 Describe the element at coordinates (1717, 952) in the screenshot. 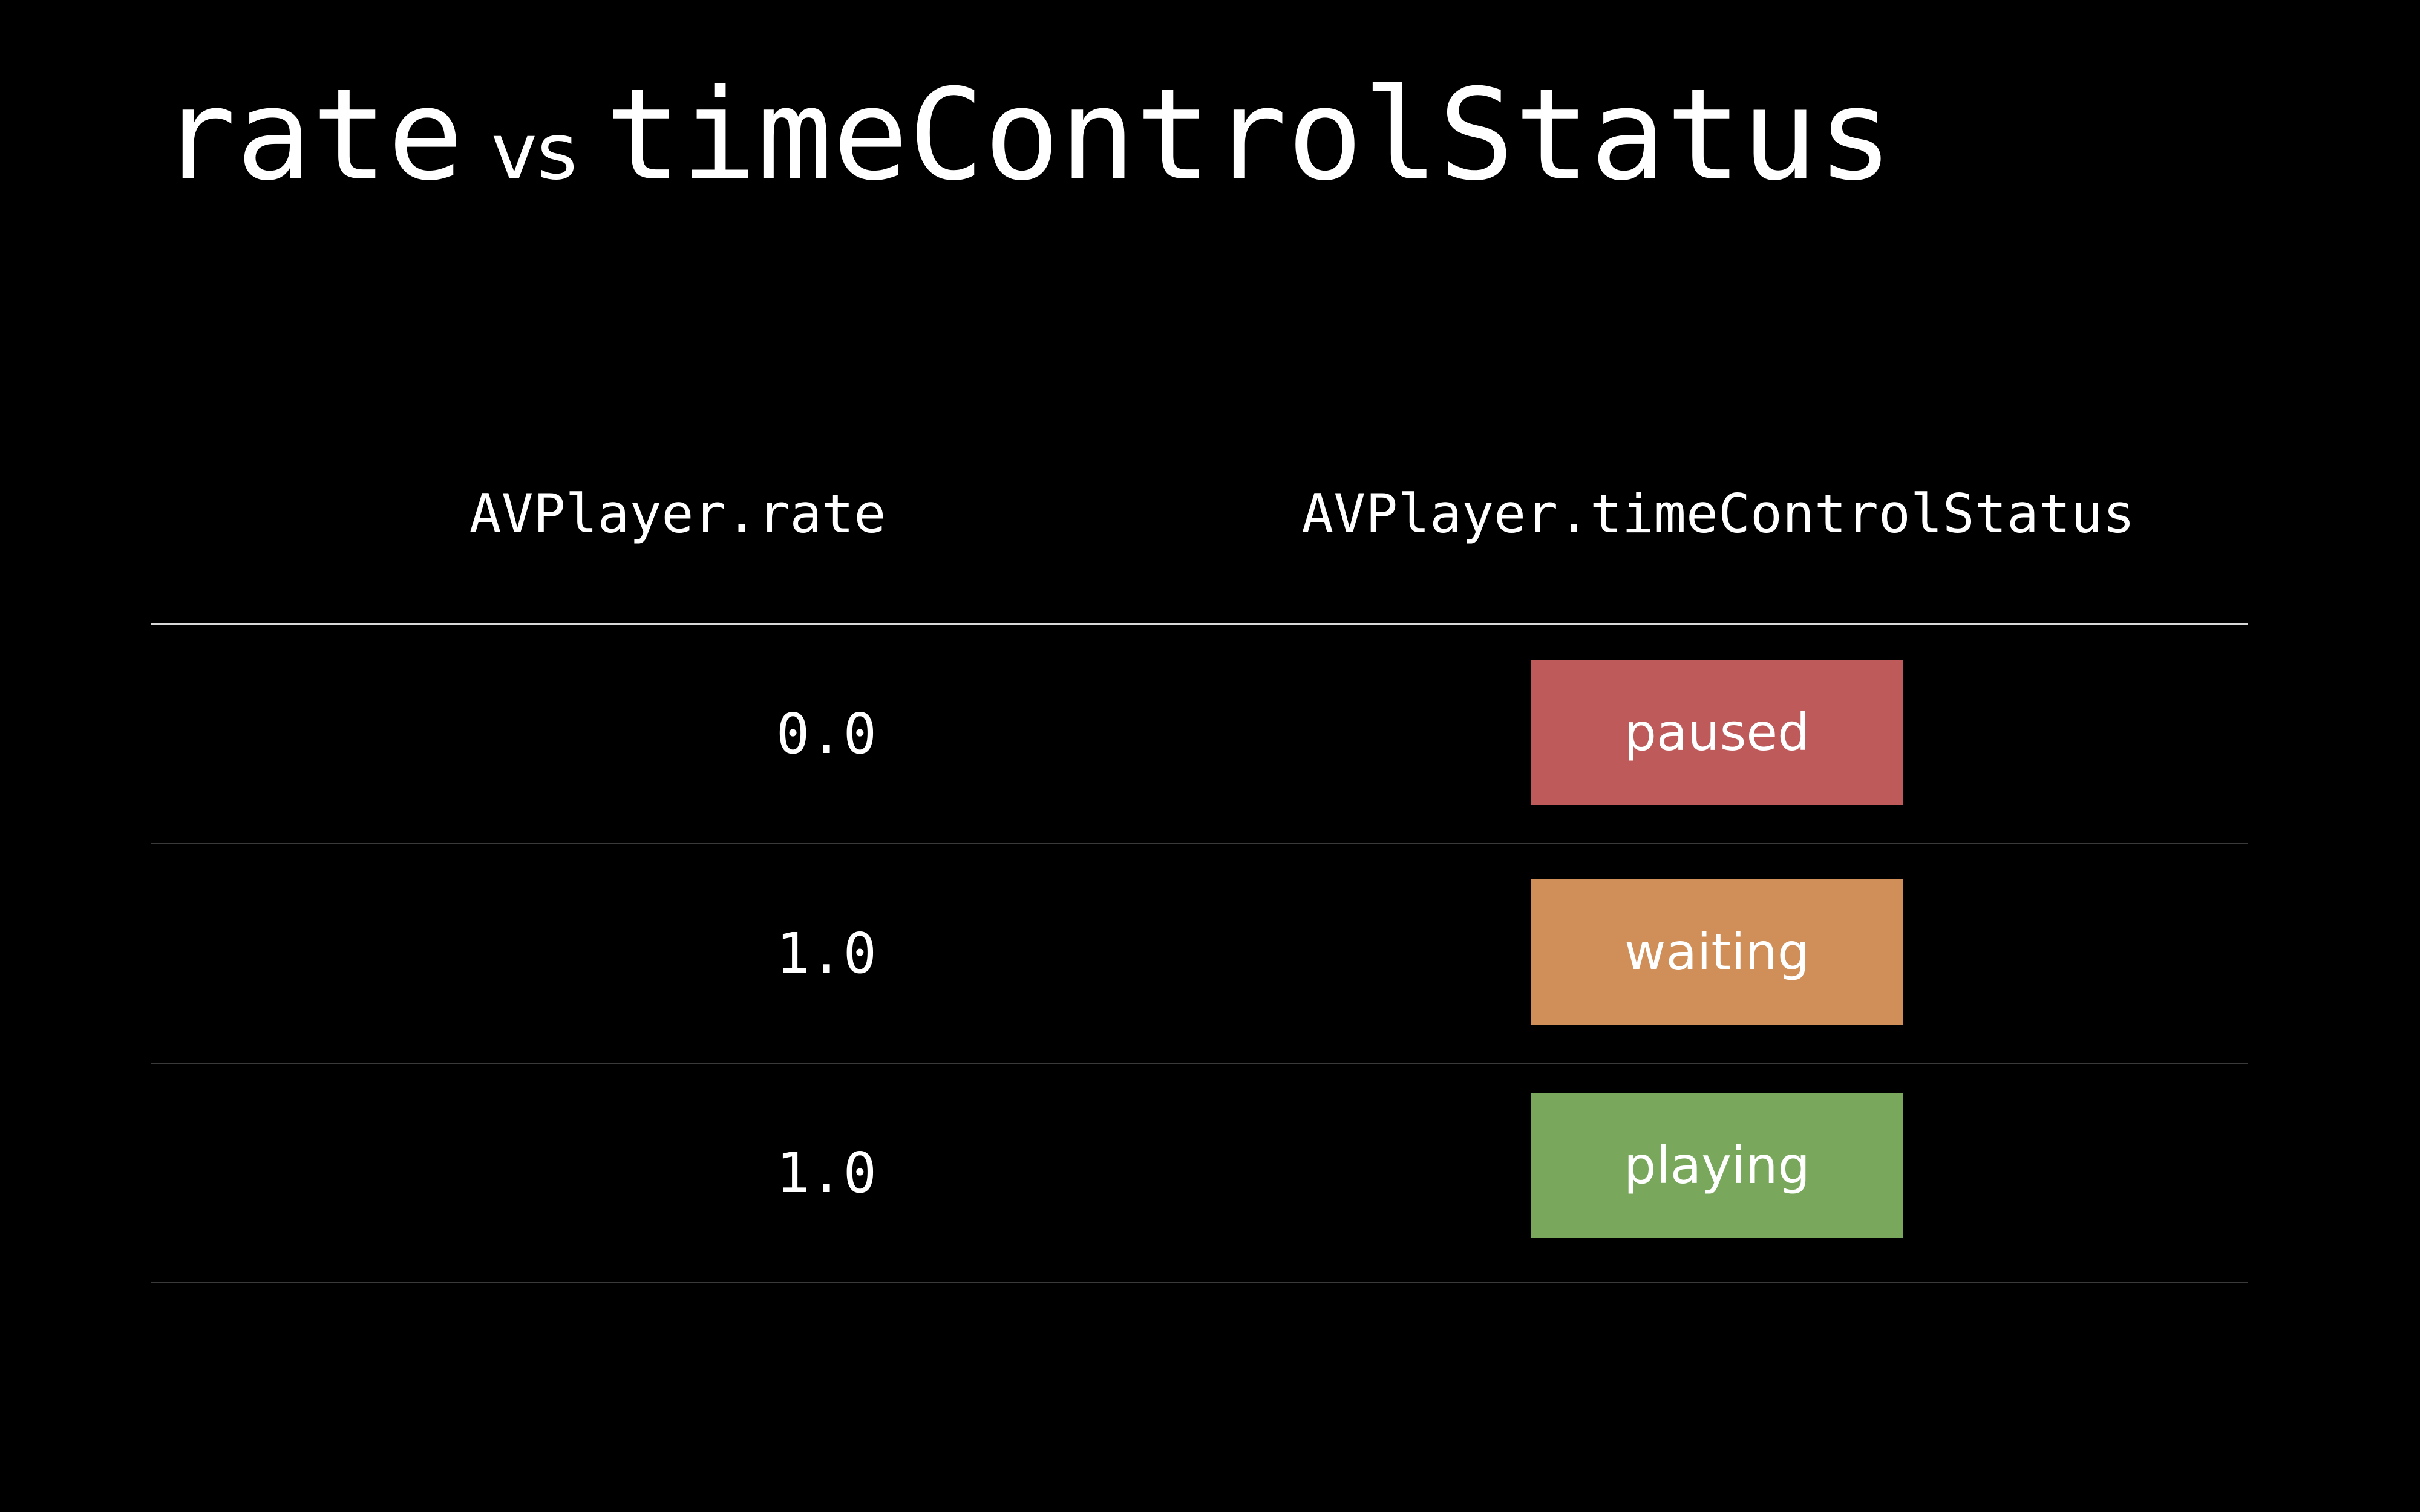

I see `status-badge-waiting: waiting` at that location.